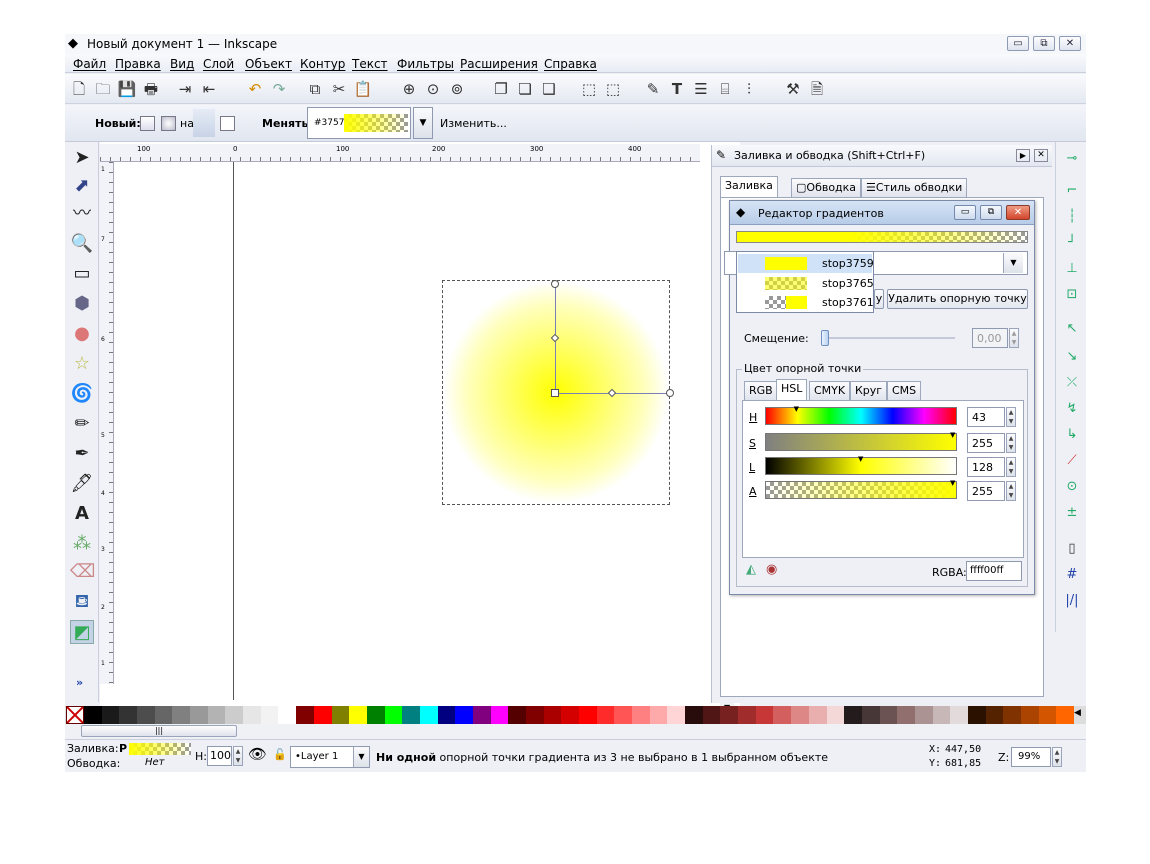 Image resolution: width=1150 pixels, height=864 pixels. I want to click on color-managed-icon: ◉, so click(771, 569).